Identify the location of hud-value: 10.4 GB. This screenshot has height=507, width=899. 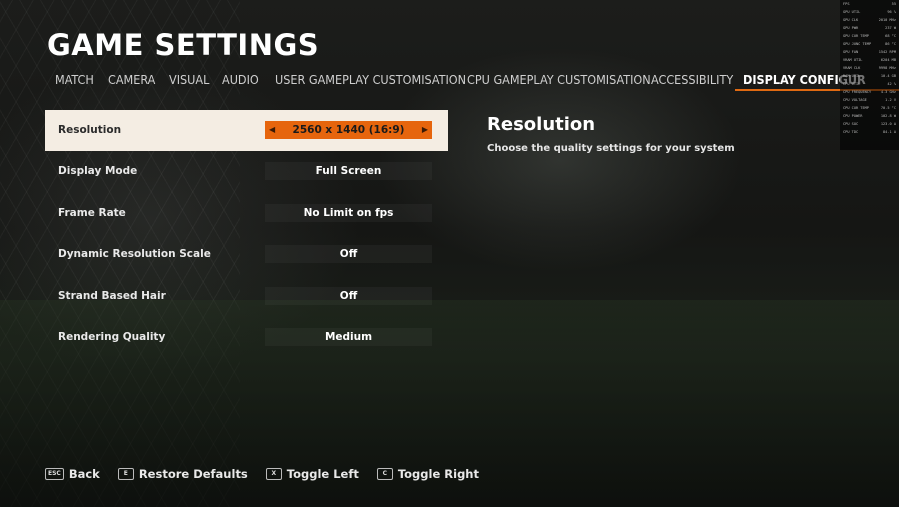
(888, 76).